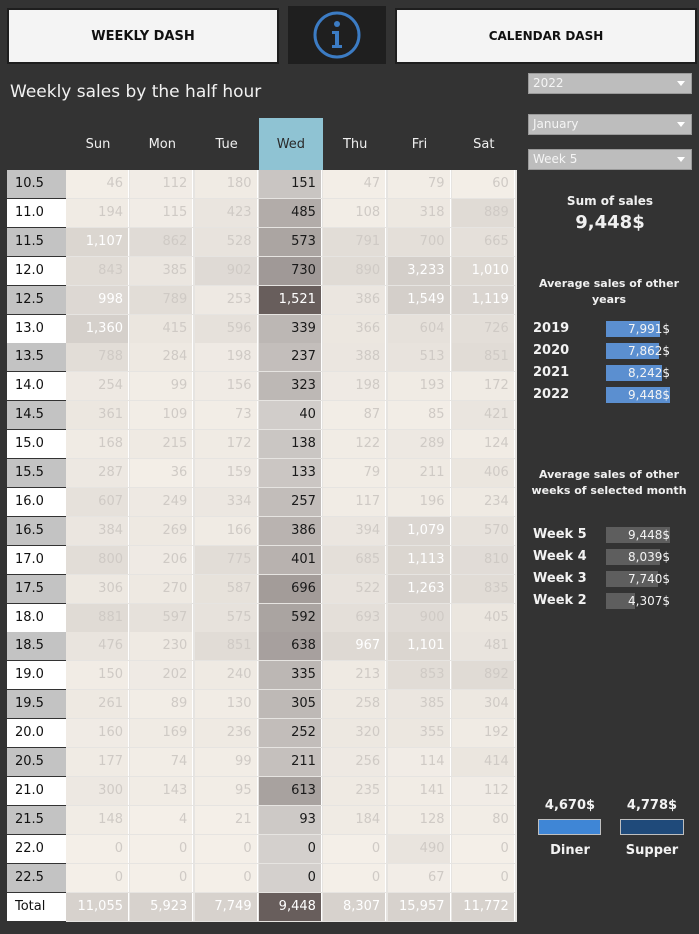 The width and height of the screenshot is (699, 934). I want to click on heatmap-cell: 36, so click(162, 473).